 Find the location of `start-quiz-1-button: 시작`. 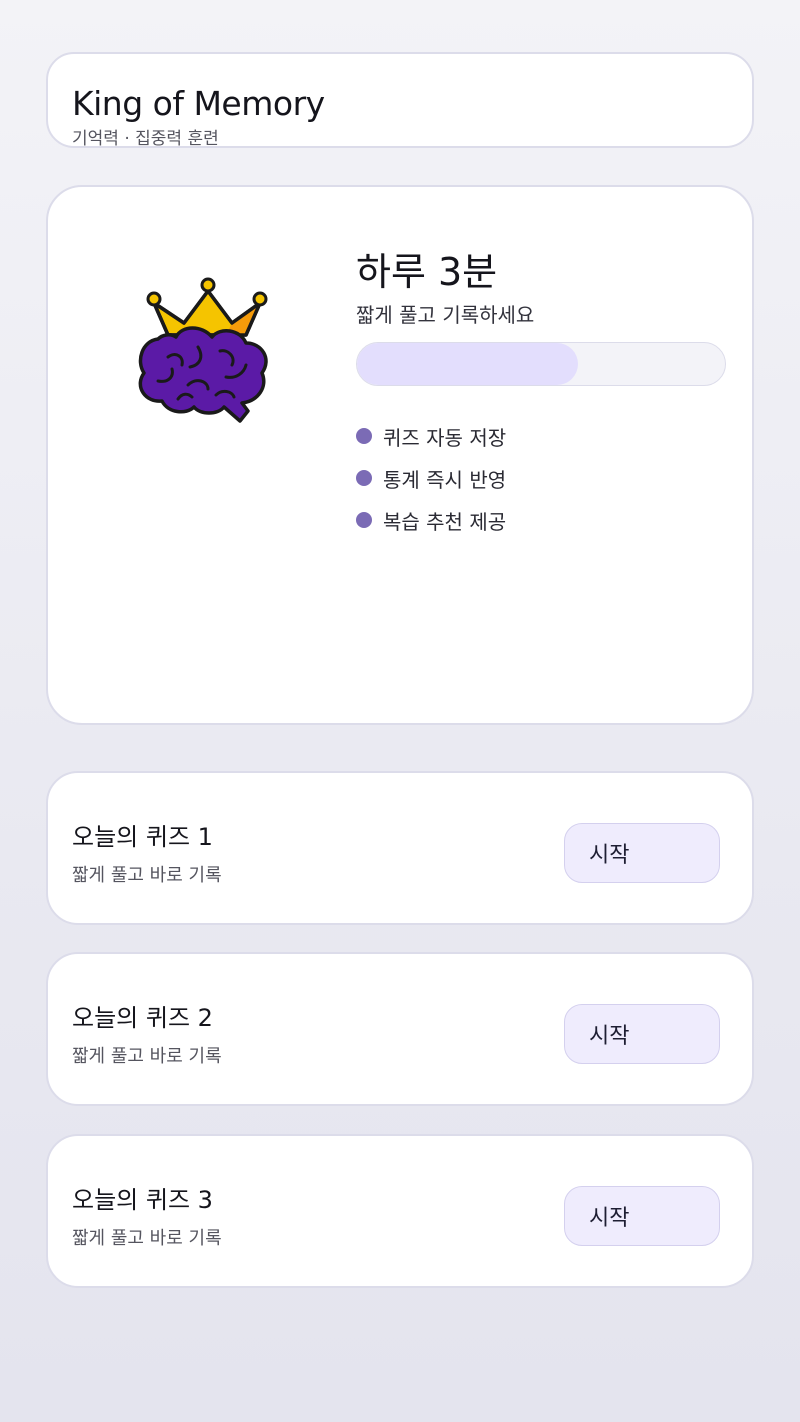

start-quiz-1-button: 시작 is located at coordinates (642, 853).